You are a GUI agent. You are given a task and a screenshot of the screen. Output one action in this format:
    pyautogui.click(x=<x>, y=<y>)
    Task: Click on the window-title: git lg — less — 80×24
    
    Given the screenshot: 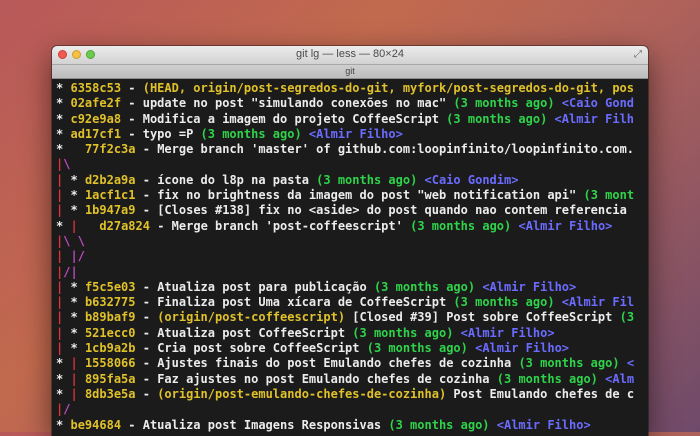 What is the action you would take?
    pyautogui.click(x=350, y=54)
    